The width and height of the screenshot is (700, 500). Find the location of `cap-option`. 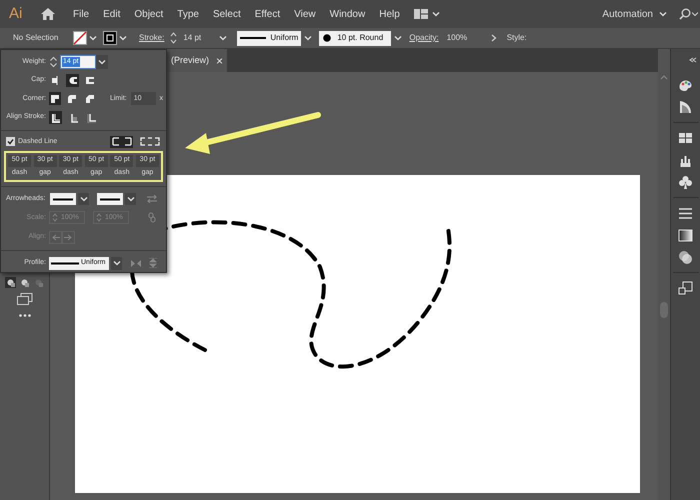

cap-option is located at coordinates (72, 80).